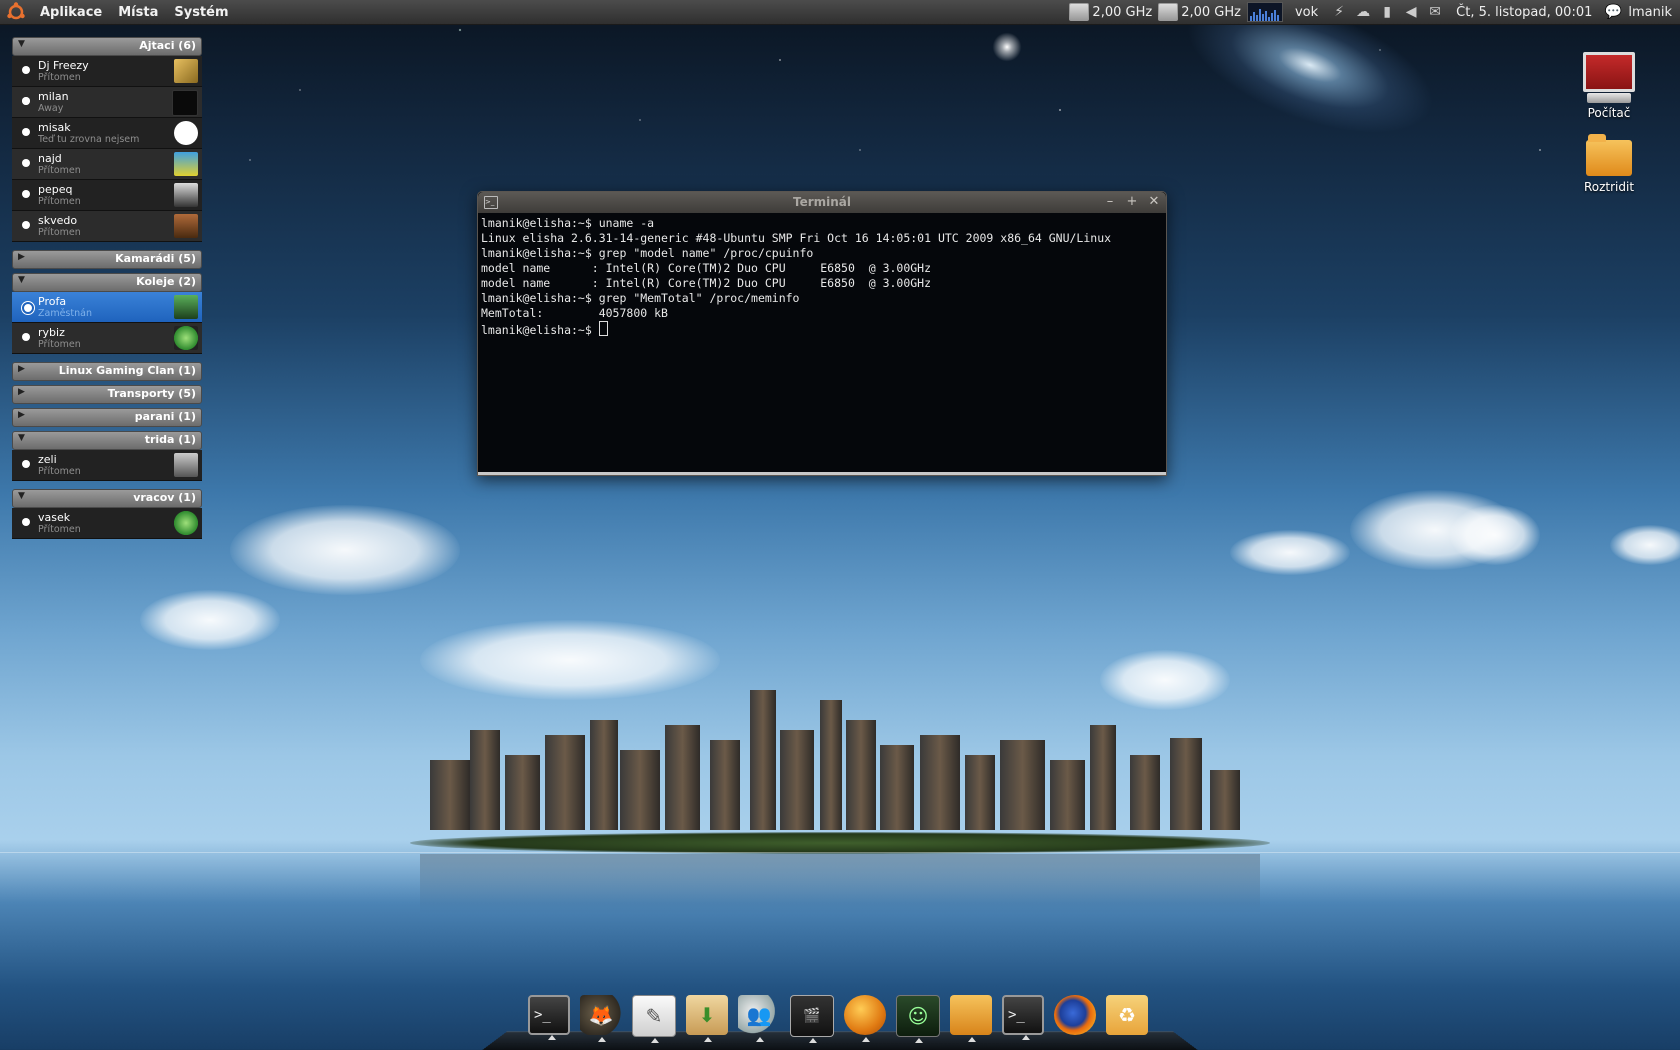  Describe the element at coordinates (1613, 12) in the screenshot. I see `chat-bubble-icon: 💬` at that location.